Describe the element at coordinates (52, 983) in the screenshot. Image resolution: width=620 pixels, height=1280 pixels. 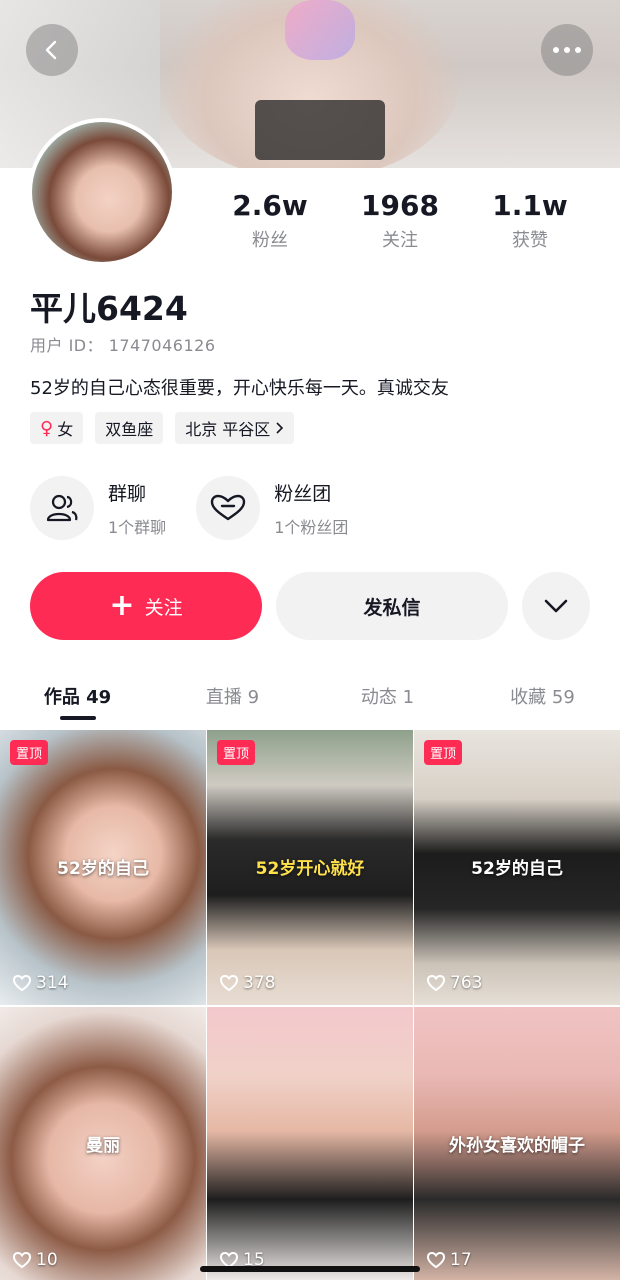
I see `like-count-value: 314` at that location.